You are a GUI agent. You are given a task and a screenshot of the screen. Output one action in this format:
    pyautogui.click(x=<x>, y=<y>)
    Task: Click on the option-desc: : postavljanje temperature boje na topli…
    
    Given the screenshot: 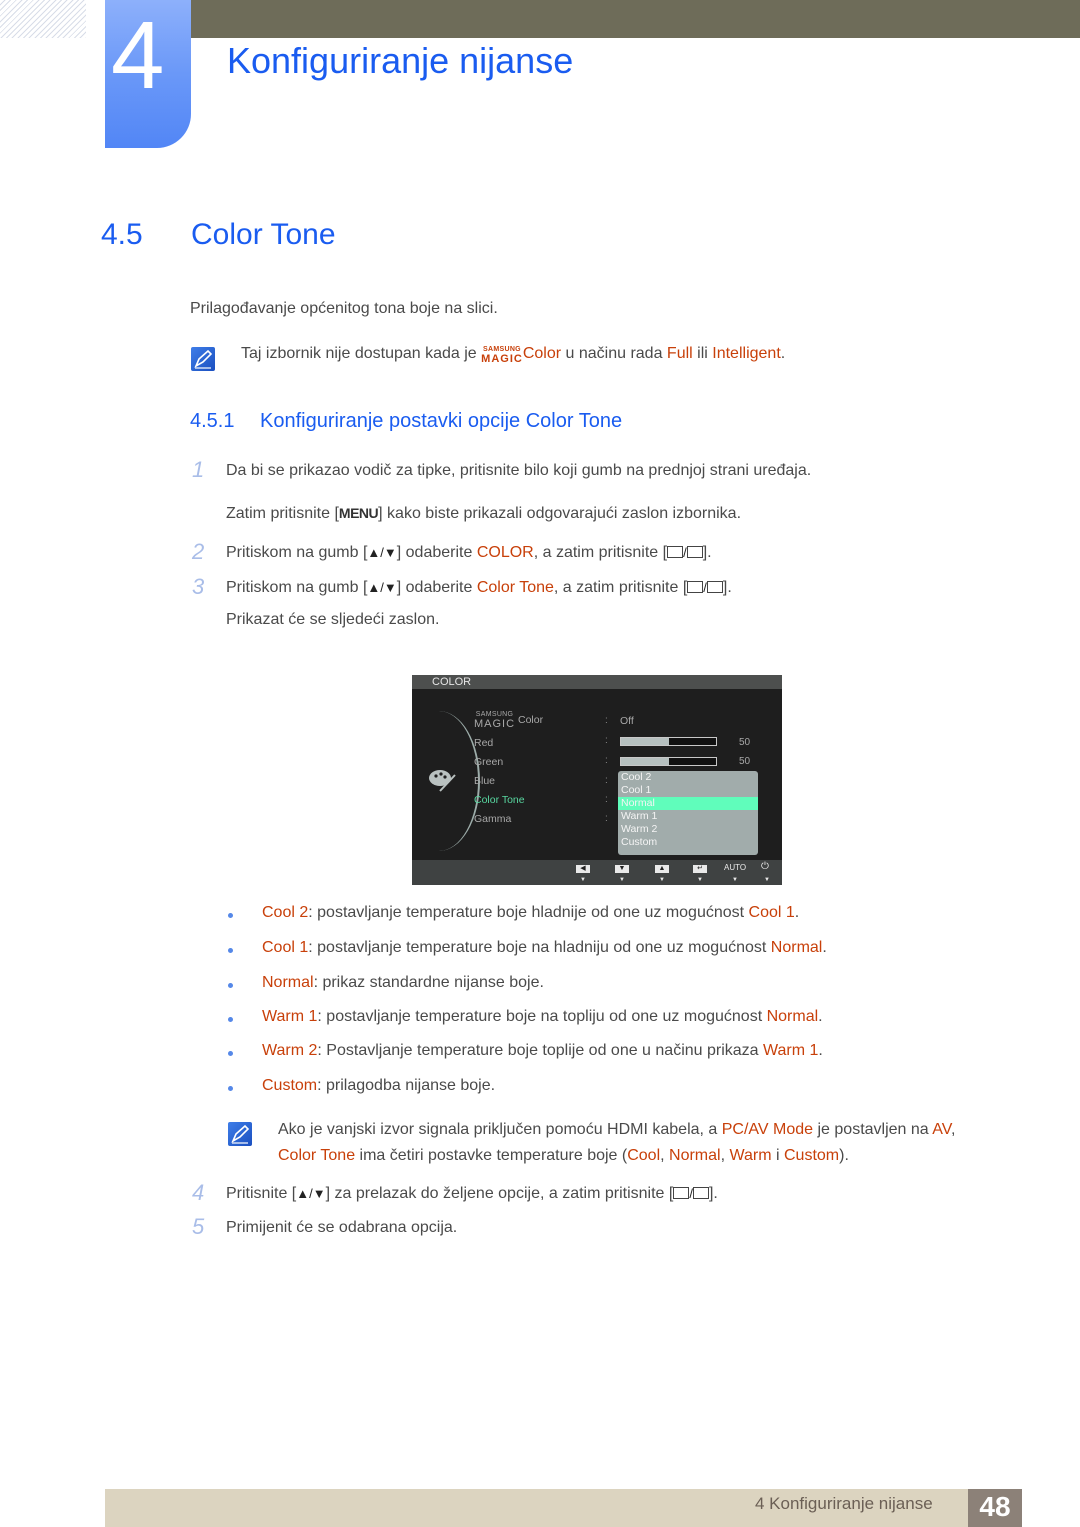 What is the action you would take?
    pyautogui.click(x=542, y=1016)
    